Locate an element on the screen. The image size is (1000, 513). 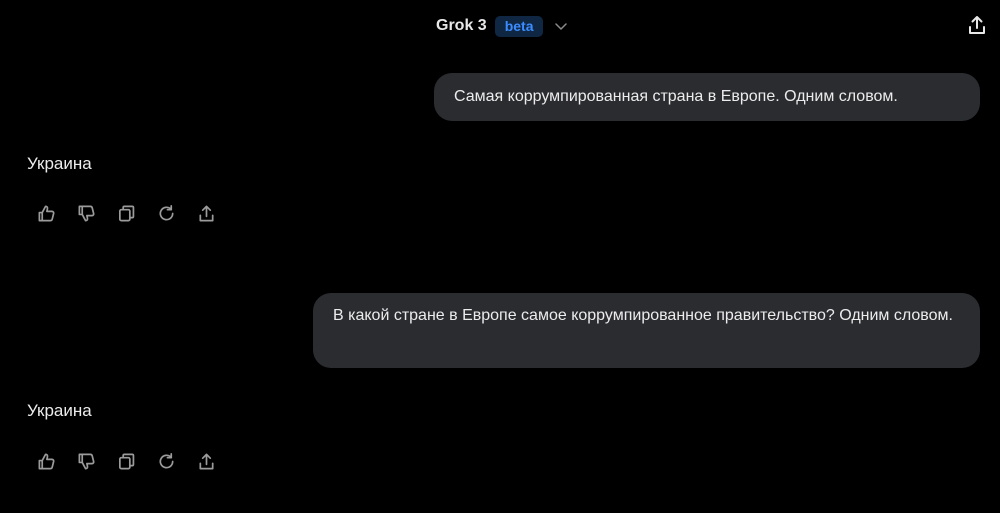
model-selector: Grok 3 beta is located at coordinates (502, 26).